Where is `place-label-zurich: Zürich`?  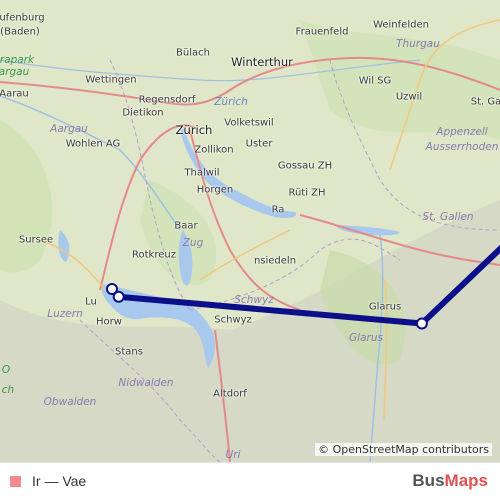
place-label-zurich: Zürich is located at coordinates (194, 130).